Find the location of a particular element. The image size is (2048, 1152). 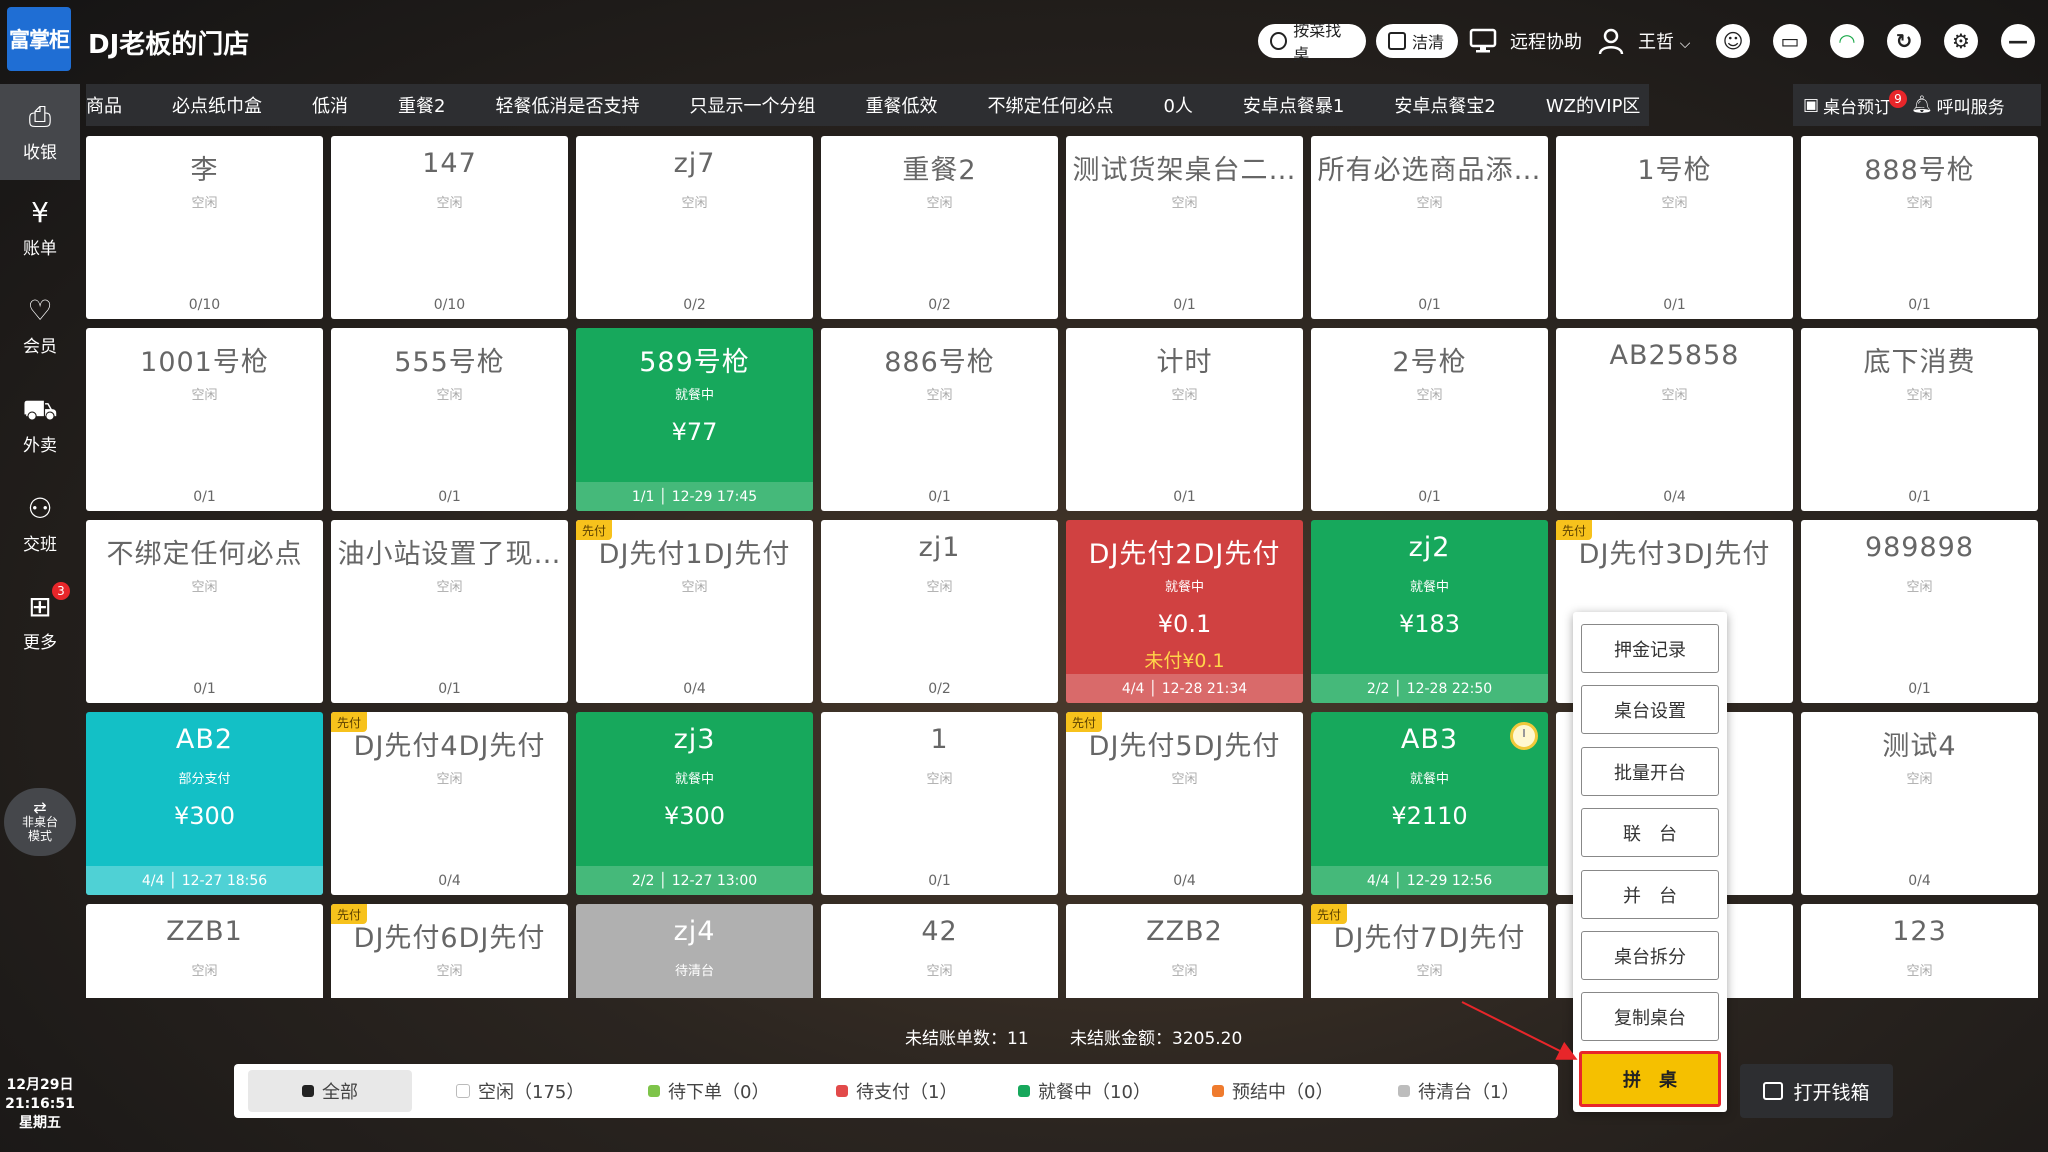

sidebar-item-cashier: ⎙ 收银 is located at coordinates (40, 132).